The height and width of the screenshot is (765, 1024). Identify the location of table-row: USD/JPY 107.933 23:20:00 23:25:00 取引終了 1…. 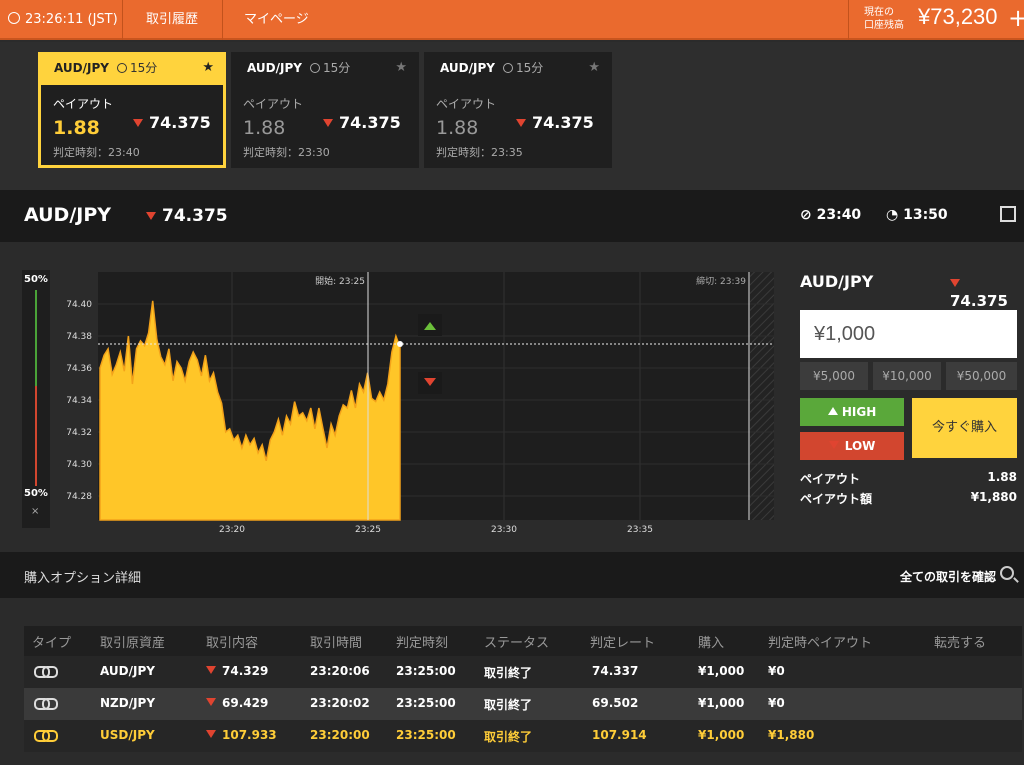
(523, 736).